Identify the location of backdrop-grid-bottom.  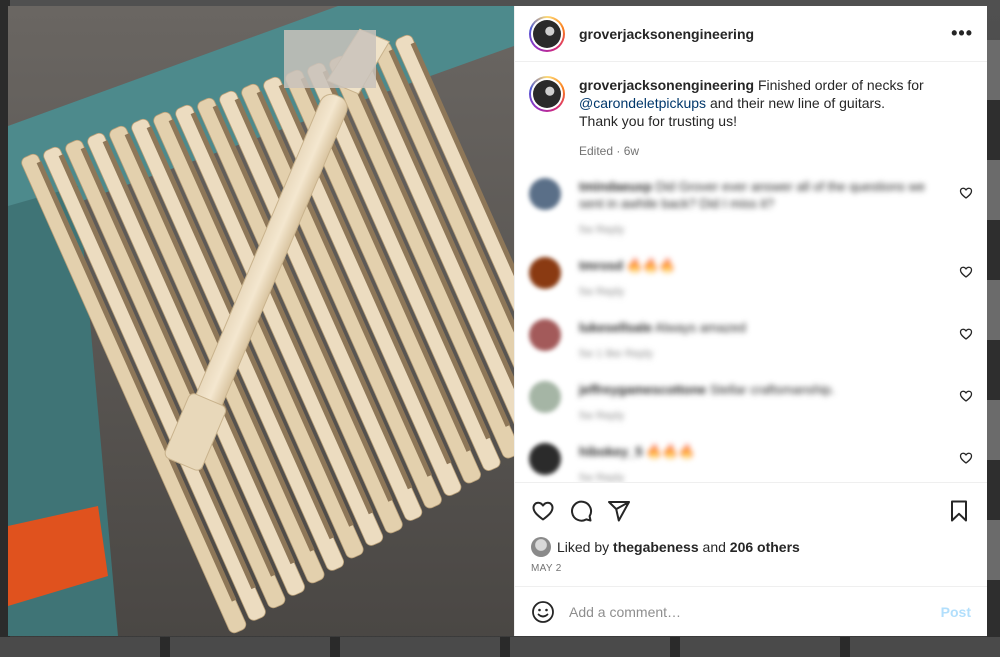
(500, 647).